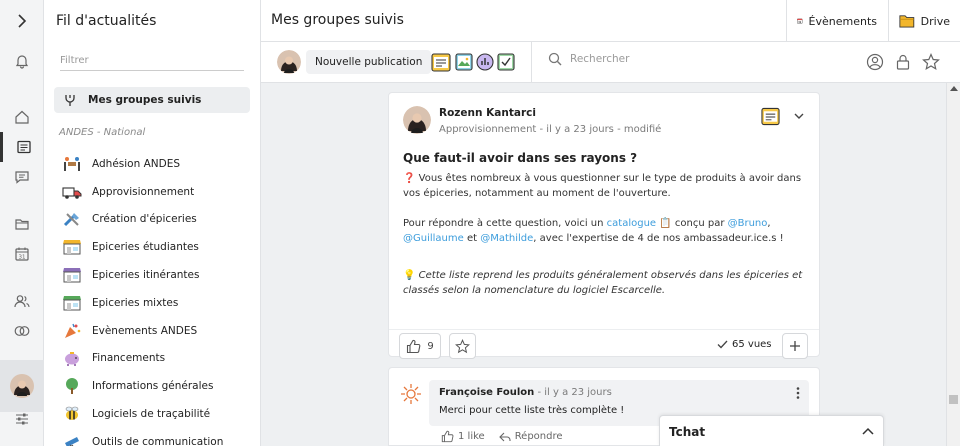  Describe the element at coordinates (631, 223) in the screenshot. I see `catalogue-link: catalogue` at that location.